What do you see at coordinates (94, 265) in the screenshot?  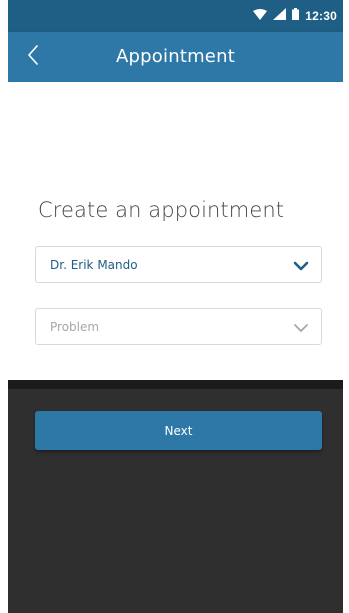 I see `doctor-select-value: Dr. Erik Mando` at bounding box center [94, 265].